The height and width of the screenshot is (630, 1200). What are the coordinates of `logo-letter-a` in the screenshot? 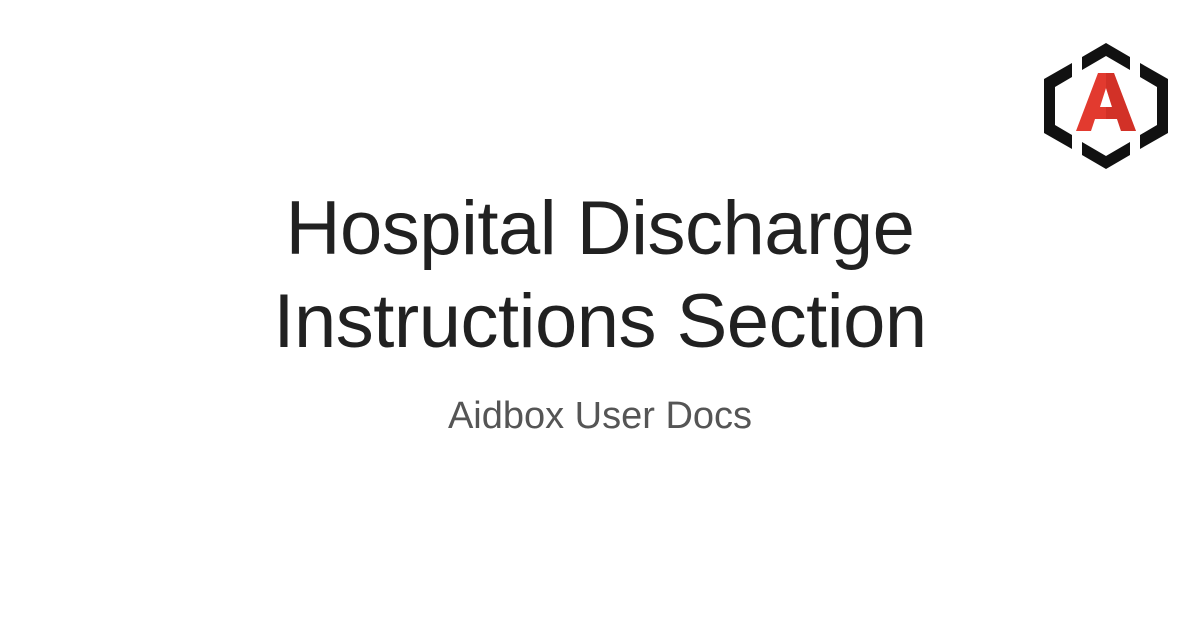 It's located at (1106, 102).